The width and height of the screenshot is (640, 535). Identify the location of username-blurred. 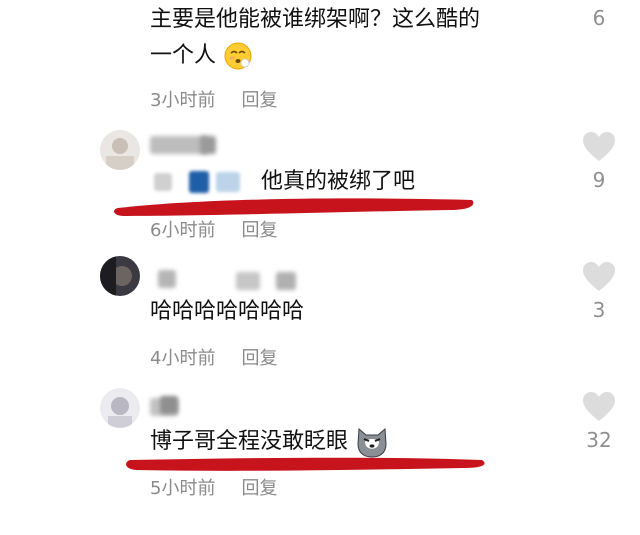
(167, 279).